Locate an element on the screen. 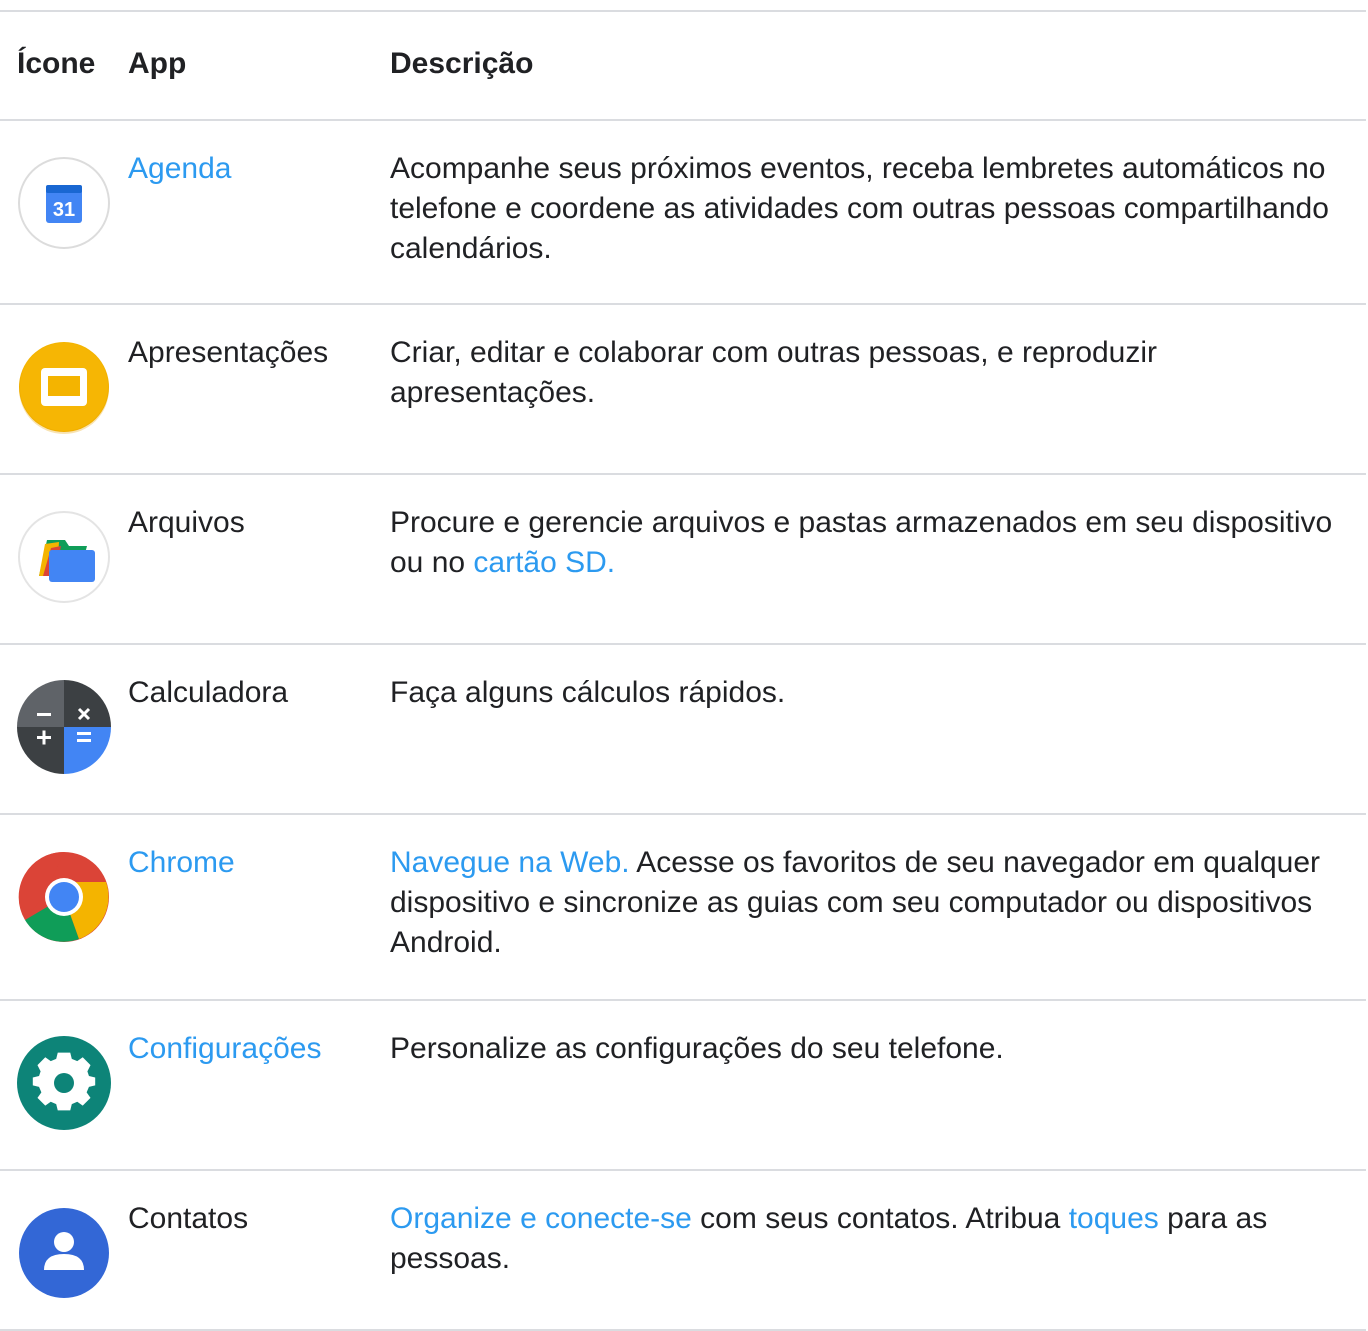 The height and width of the screenshot is (1331, 1368). table-header: Ícone App Descrição is located at coordinates (683, 65).